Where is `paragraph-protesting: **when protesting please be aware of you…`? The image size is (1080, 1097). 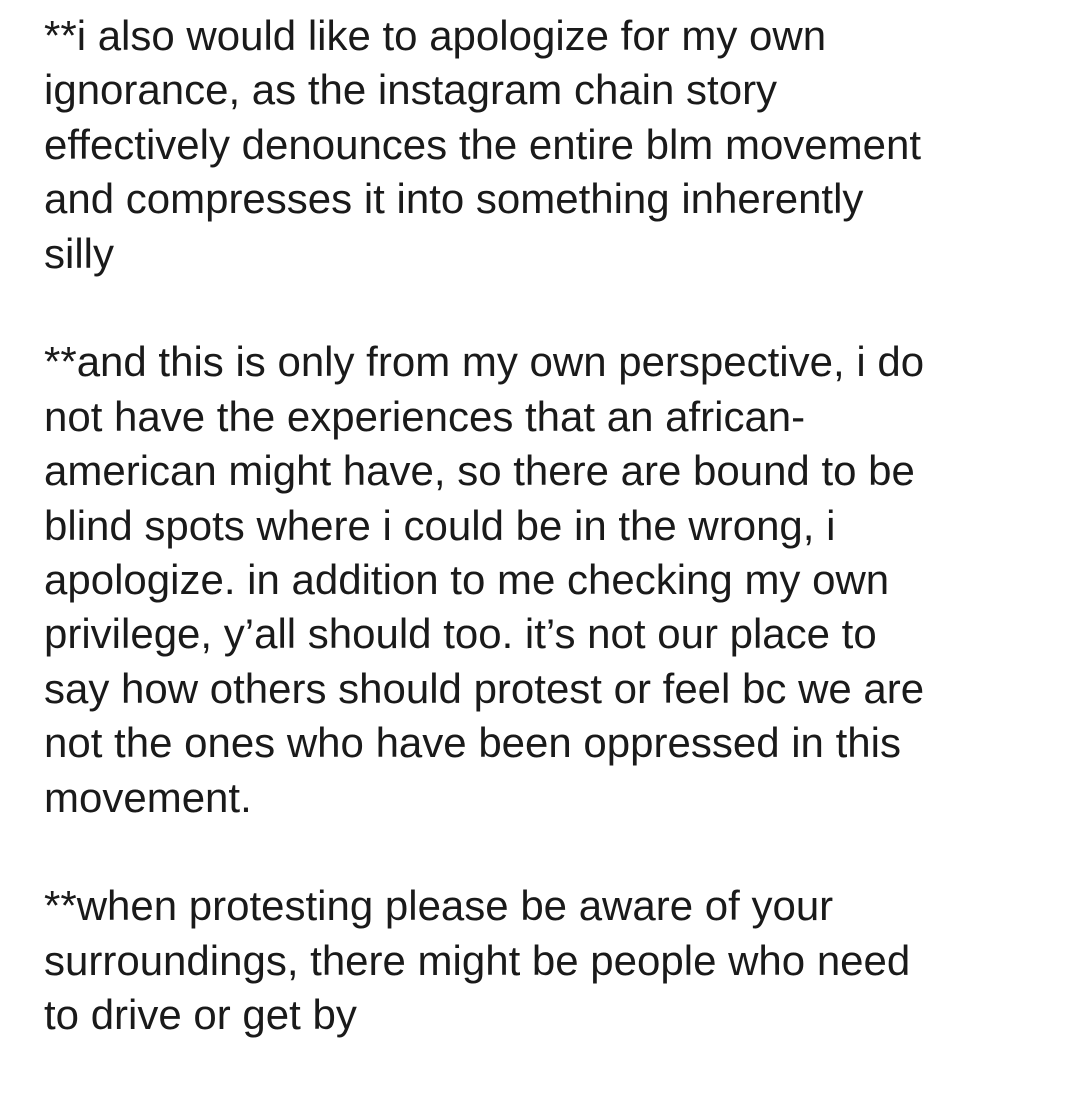 paragraph-protesting: **when protesting please be aware of you… is located at coordinates (549, 960).